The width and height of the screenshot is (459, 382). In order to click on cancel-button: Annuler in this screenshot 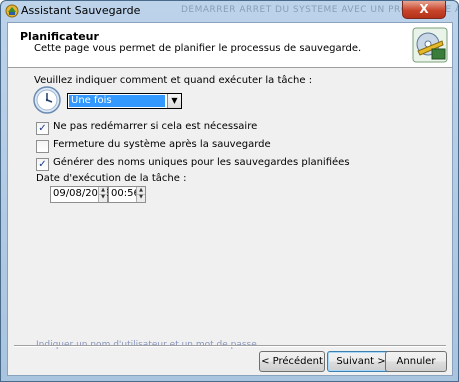, I will do `click(416, 361)`.